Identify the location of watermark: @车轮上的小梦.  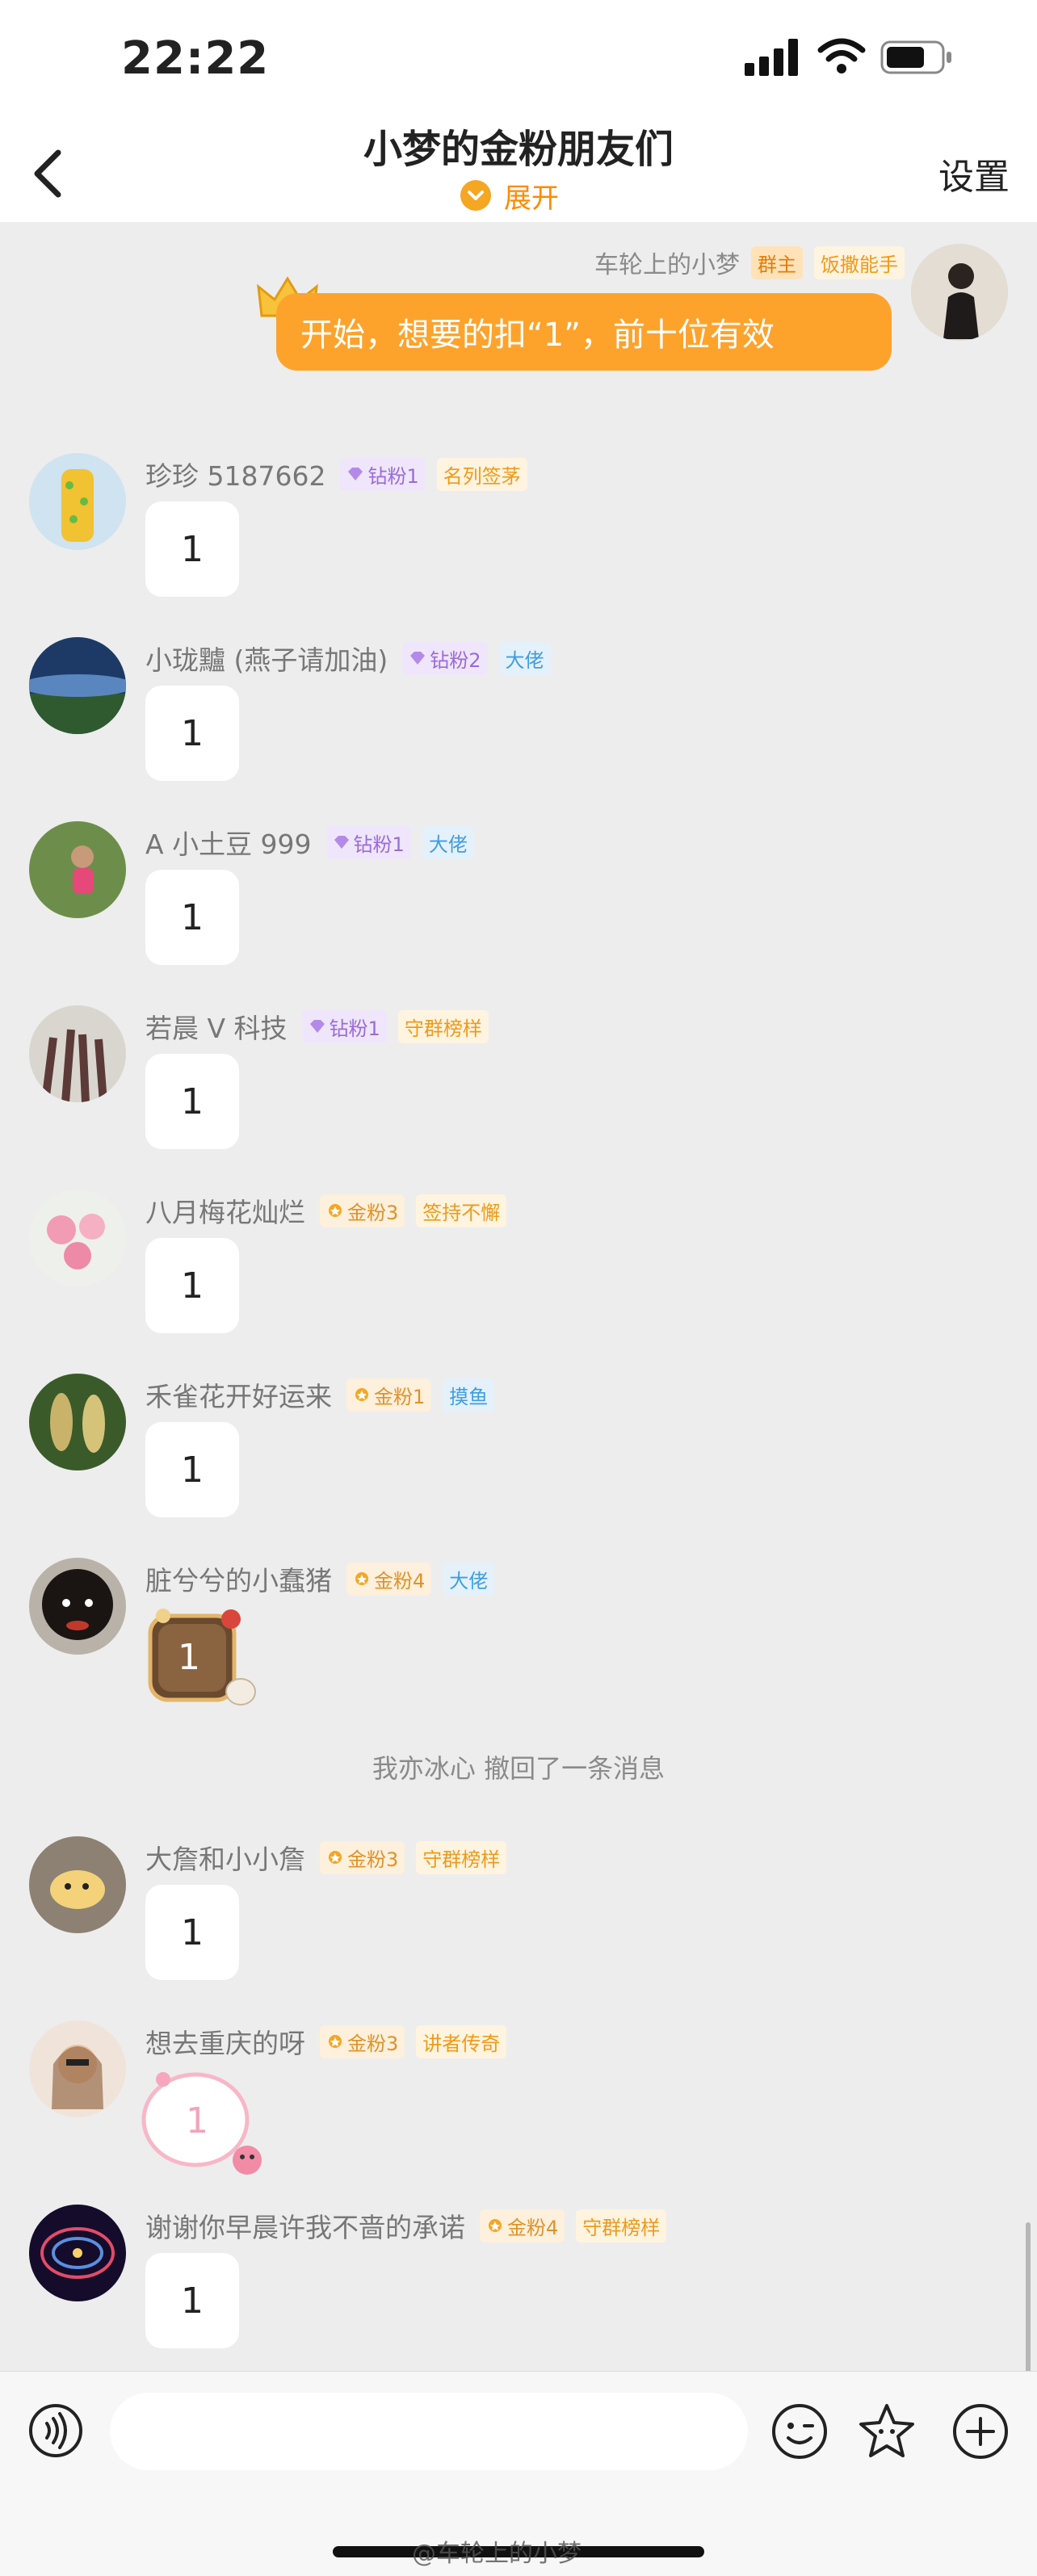
(496, 2554).